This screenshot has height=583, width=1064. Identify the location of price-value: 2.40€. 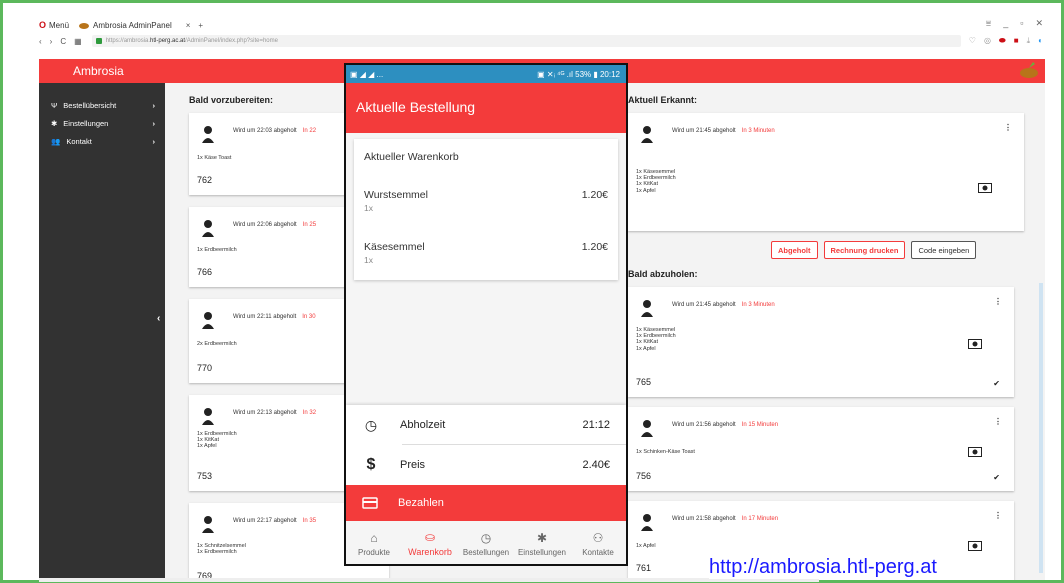
(596, 465).